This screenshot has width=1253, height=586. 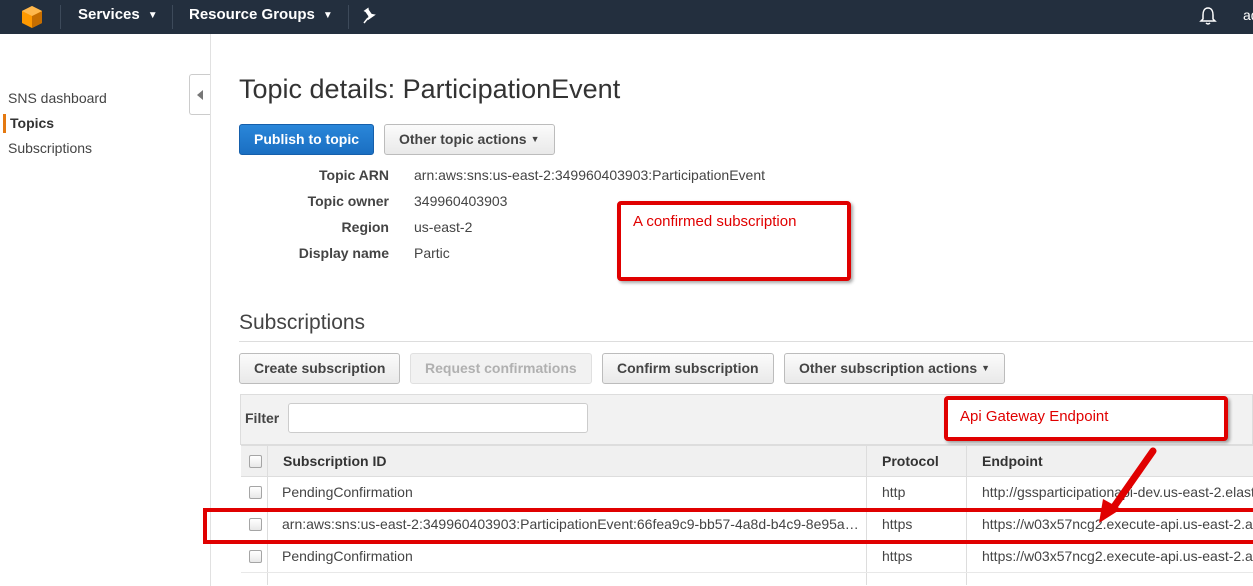 I want to click on topic-arn-label: Topic ARN, so click(x=354, y=175).